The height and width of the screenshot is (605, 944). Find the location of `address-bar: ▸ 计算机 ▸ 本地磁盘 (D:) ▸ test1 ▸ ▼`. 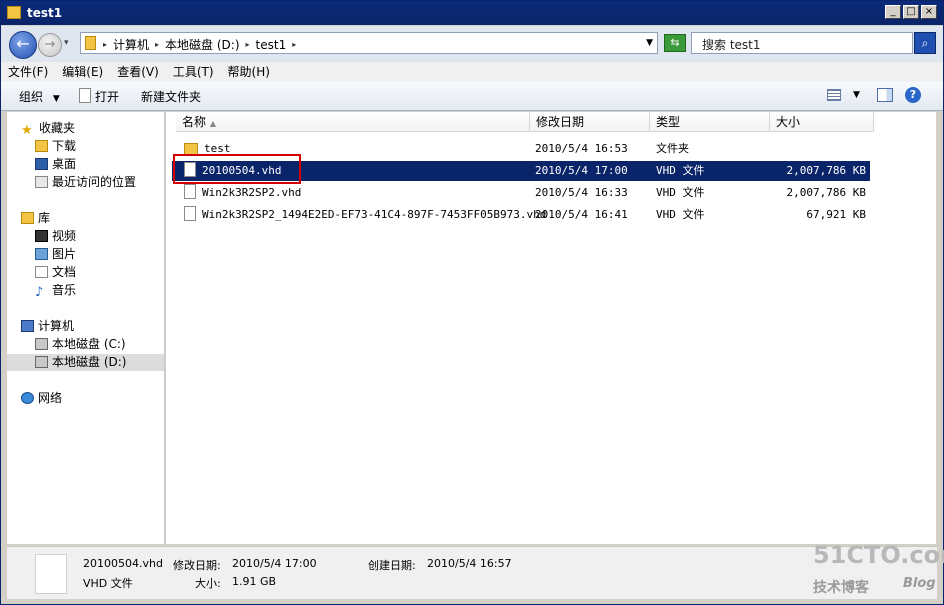

address-bar: ▸ 计算机 ▸ 本地磁盘 (D:) ▸ test1 ▸ ▼ is located at coordinates (369, 43).